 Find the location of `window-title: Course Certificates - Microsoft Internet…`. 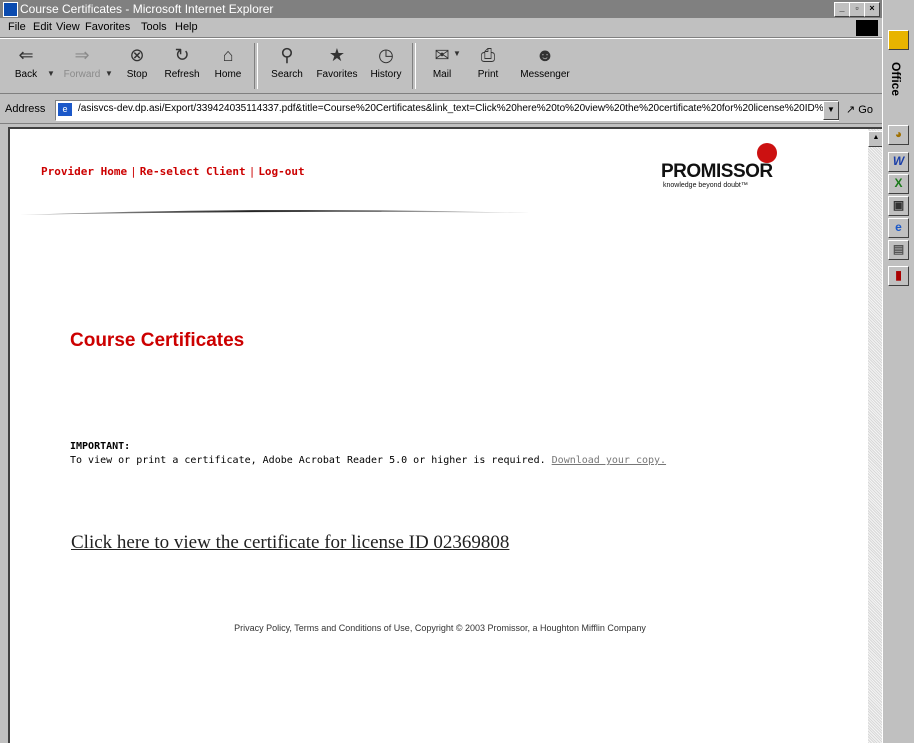

window-title: Course Certificates - Microsoft Internet… is located at coordinates (147, 9).